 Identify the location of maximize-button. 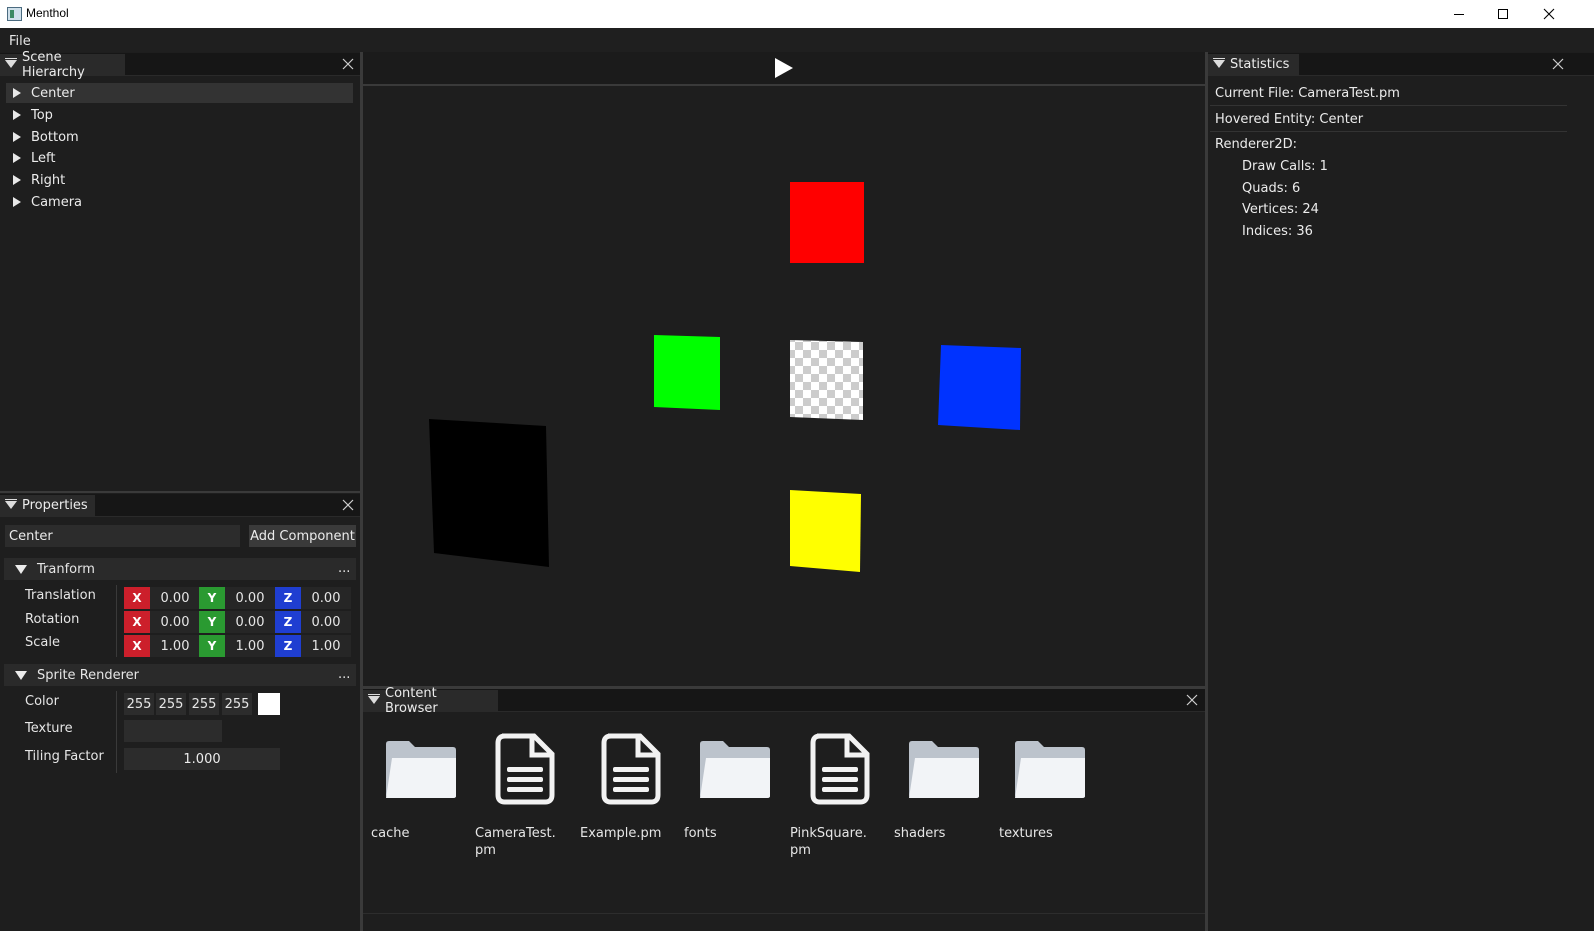
(1503, 14).